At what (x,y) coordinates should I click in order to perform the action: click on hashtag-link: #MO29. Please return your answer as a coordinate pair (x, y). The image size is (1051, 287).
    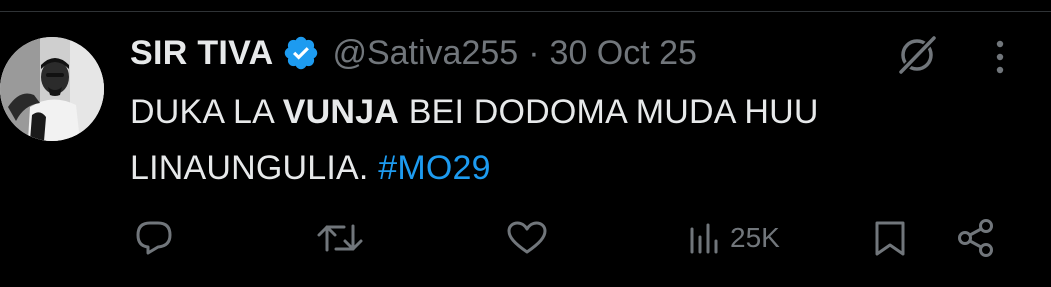
    Looking at the image, I should click on (434, 168).